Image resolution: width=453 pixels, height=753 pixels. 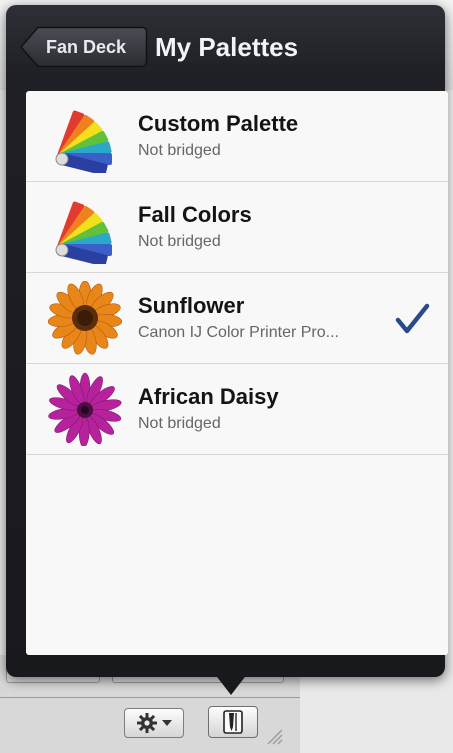 What do you see at coordinates (191, 305) in the screenshot?
I see `palette-name: Sunflower` at bounding box center [191, 305].